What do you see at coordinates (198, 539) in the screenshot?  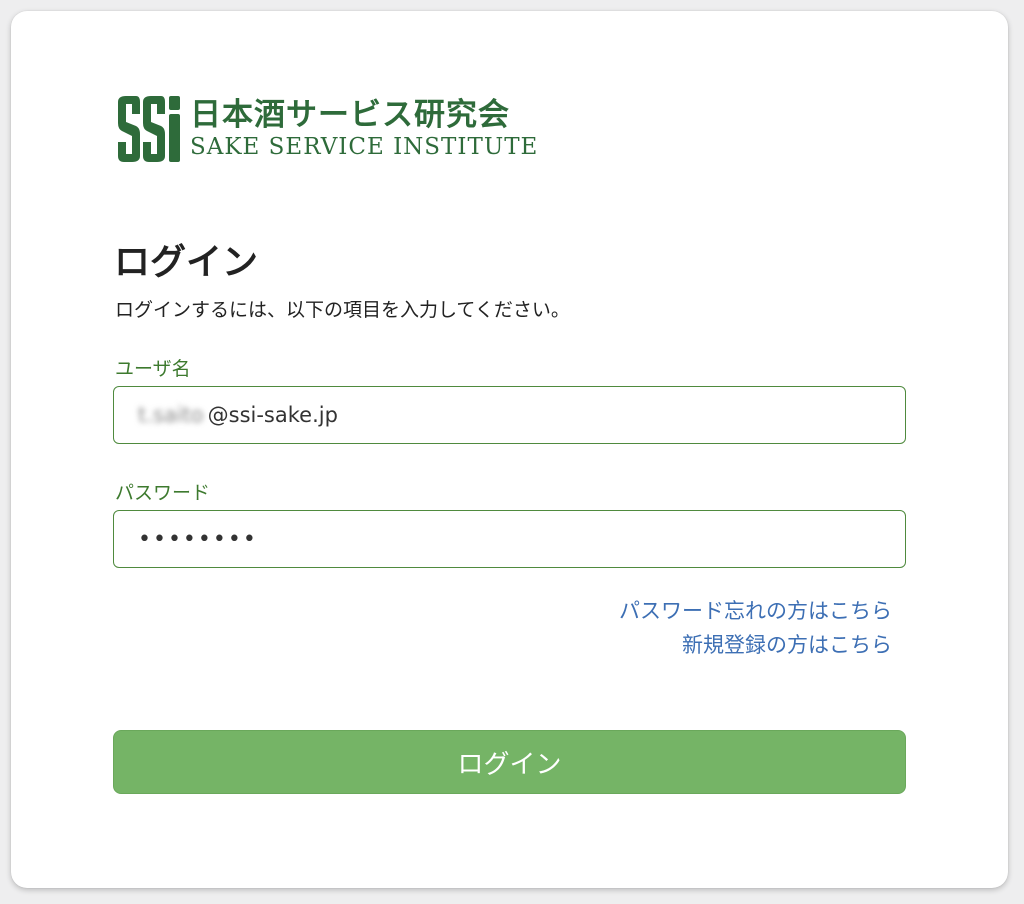 I see `password-masked-value: ••••••••` at bounding box center [198, 539].